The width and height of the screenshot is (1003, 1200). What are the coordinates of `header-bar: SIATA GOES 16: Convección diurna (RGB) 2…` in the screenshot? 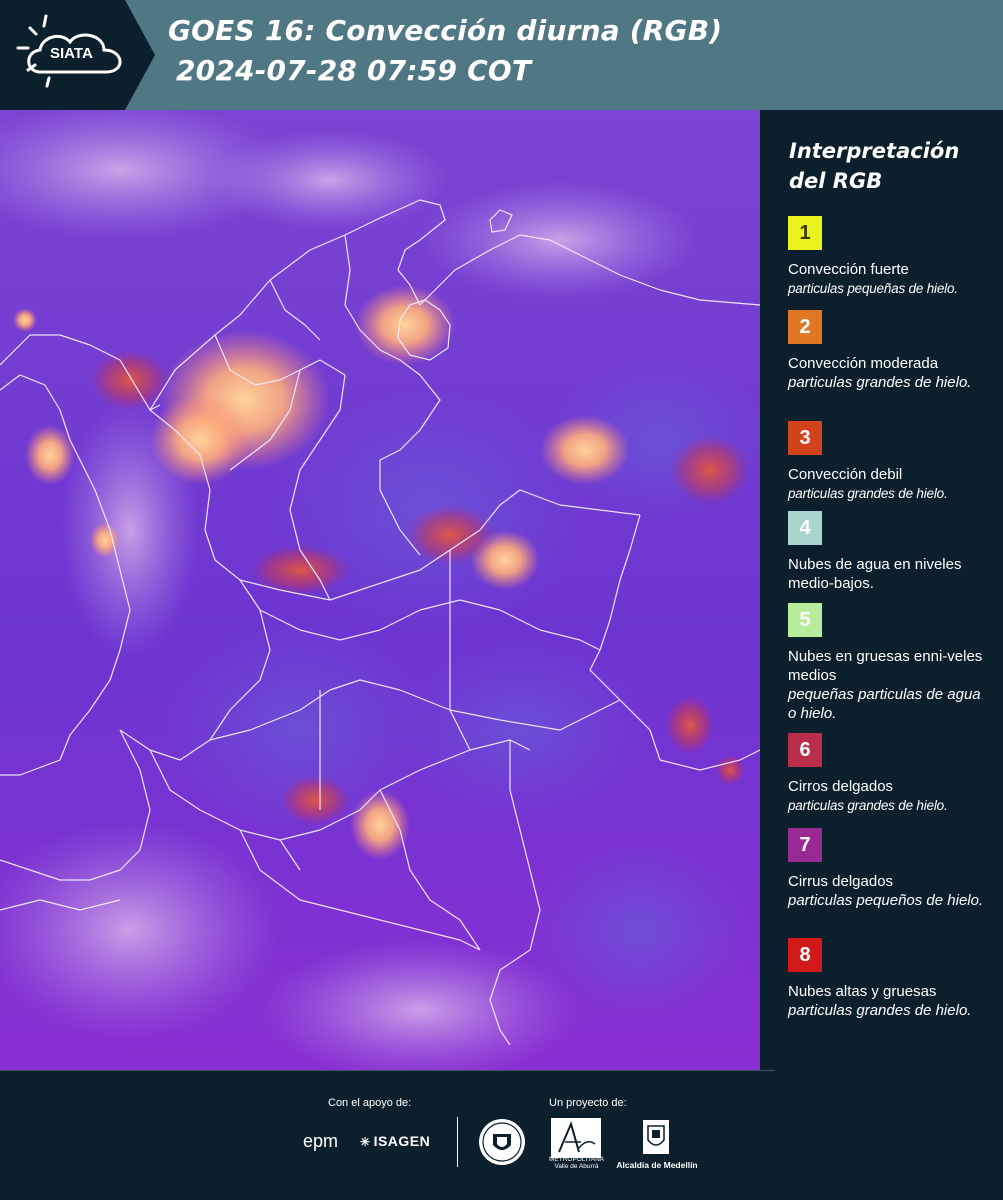 It's located at (501, 55).